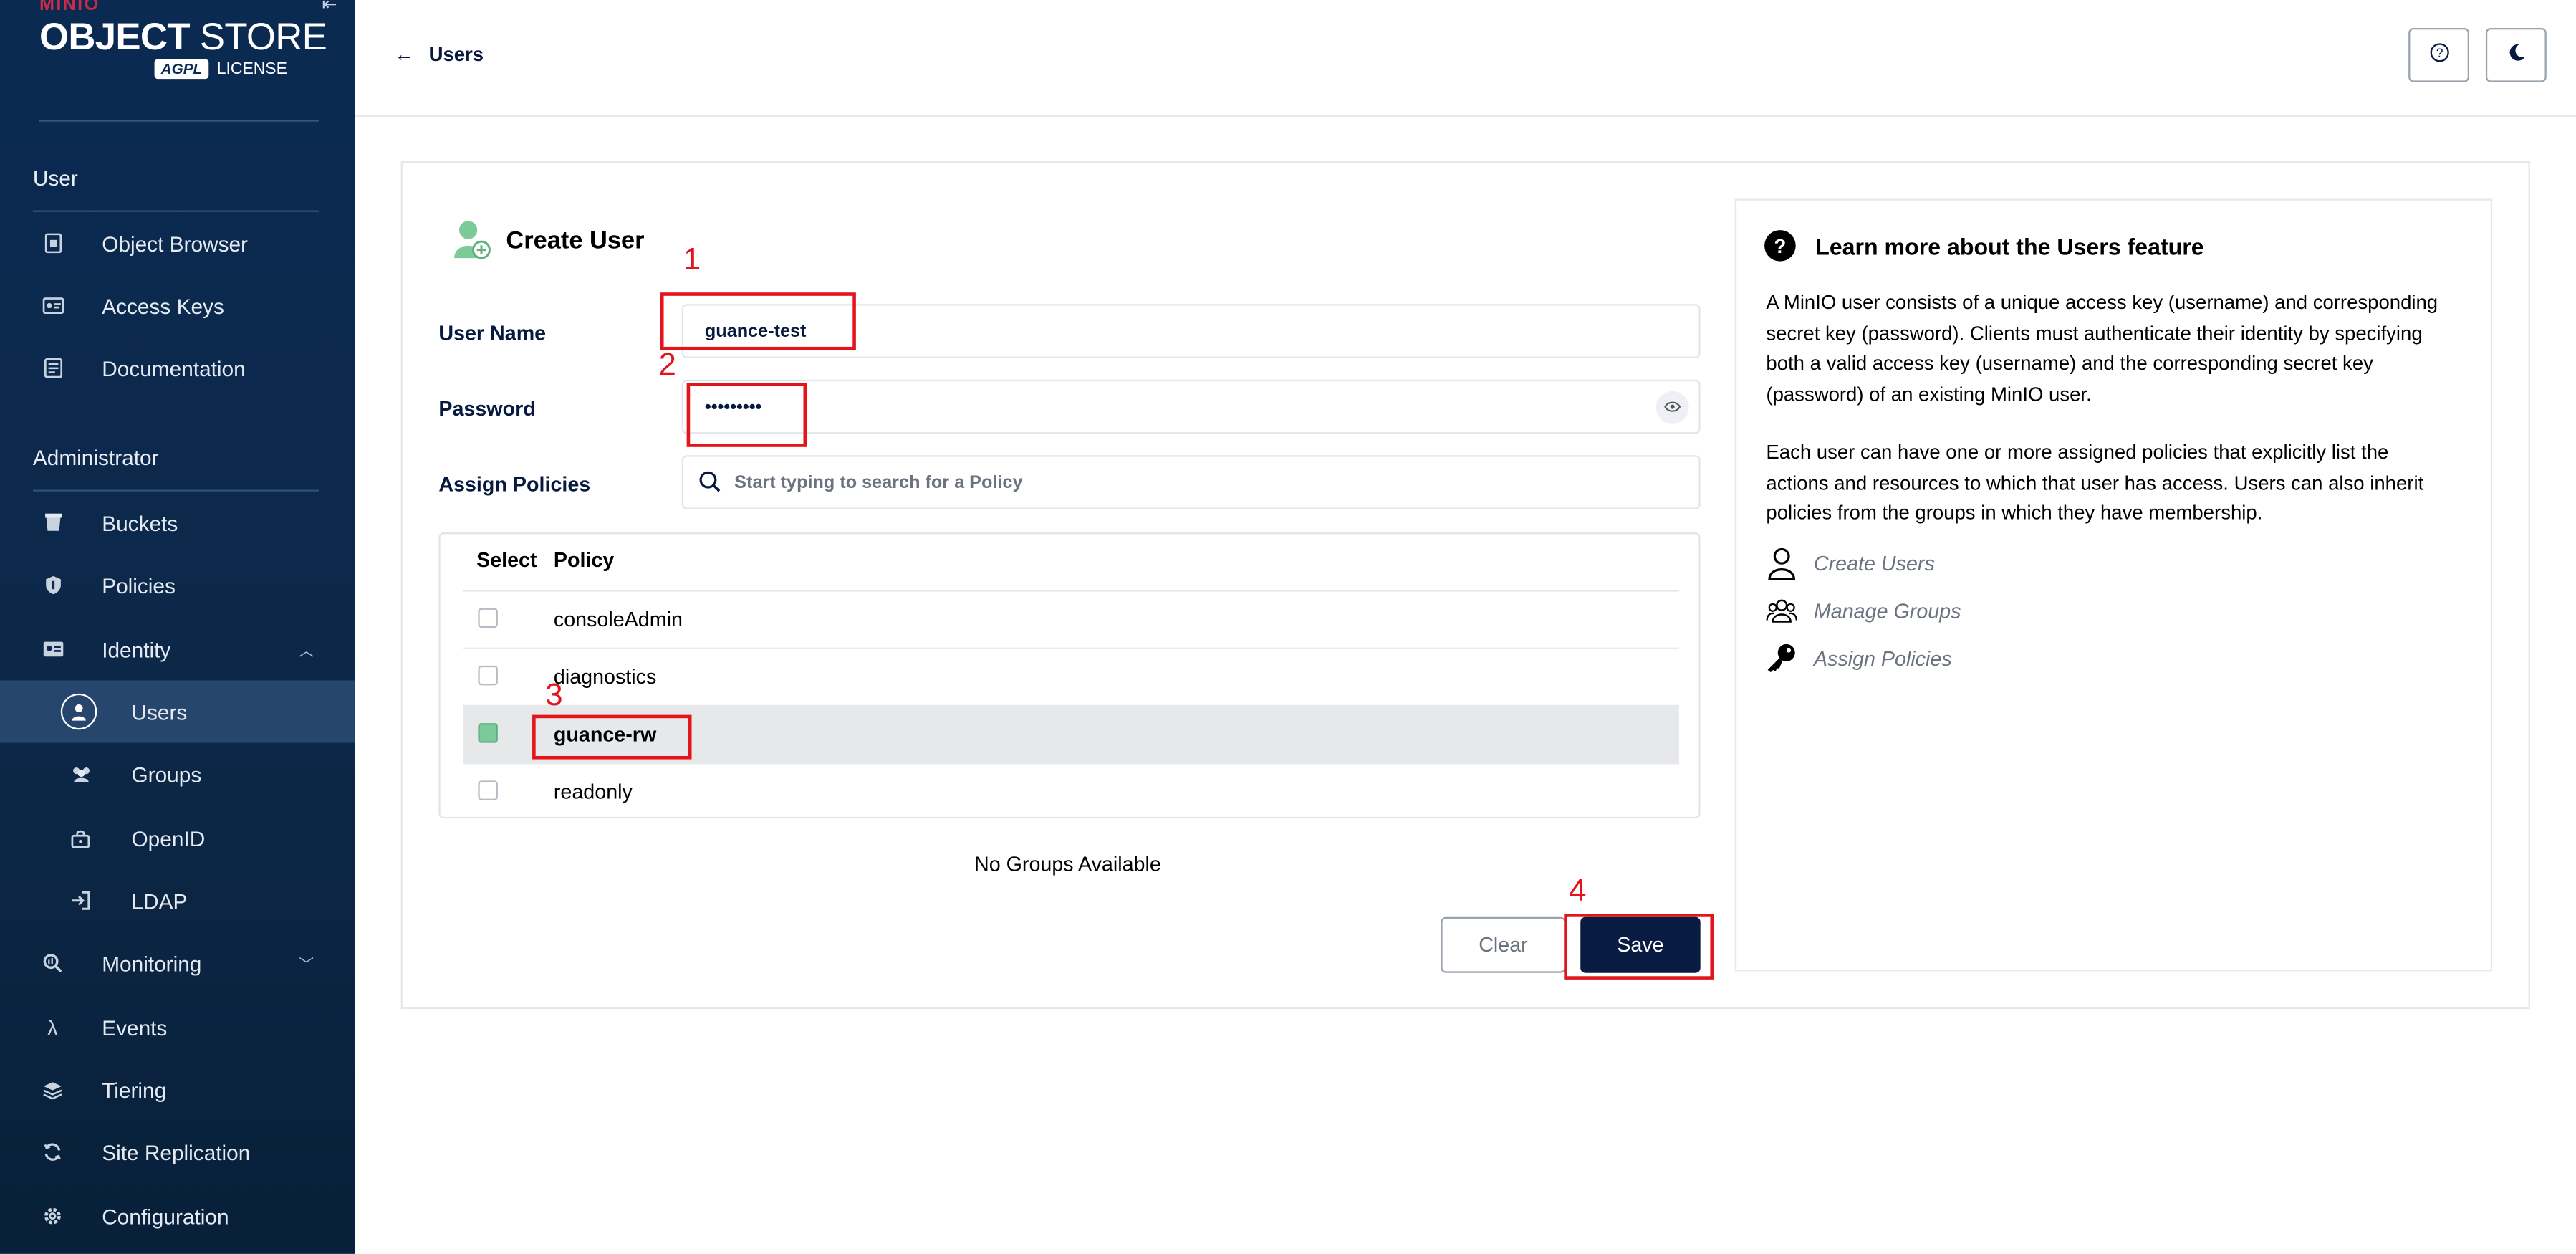  What do you see at coordinates (1067, 864) in the screenshot?
I see `no-groups-message: No Groups Available` at bounding box center [1067, 864].